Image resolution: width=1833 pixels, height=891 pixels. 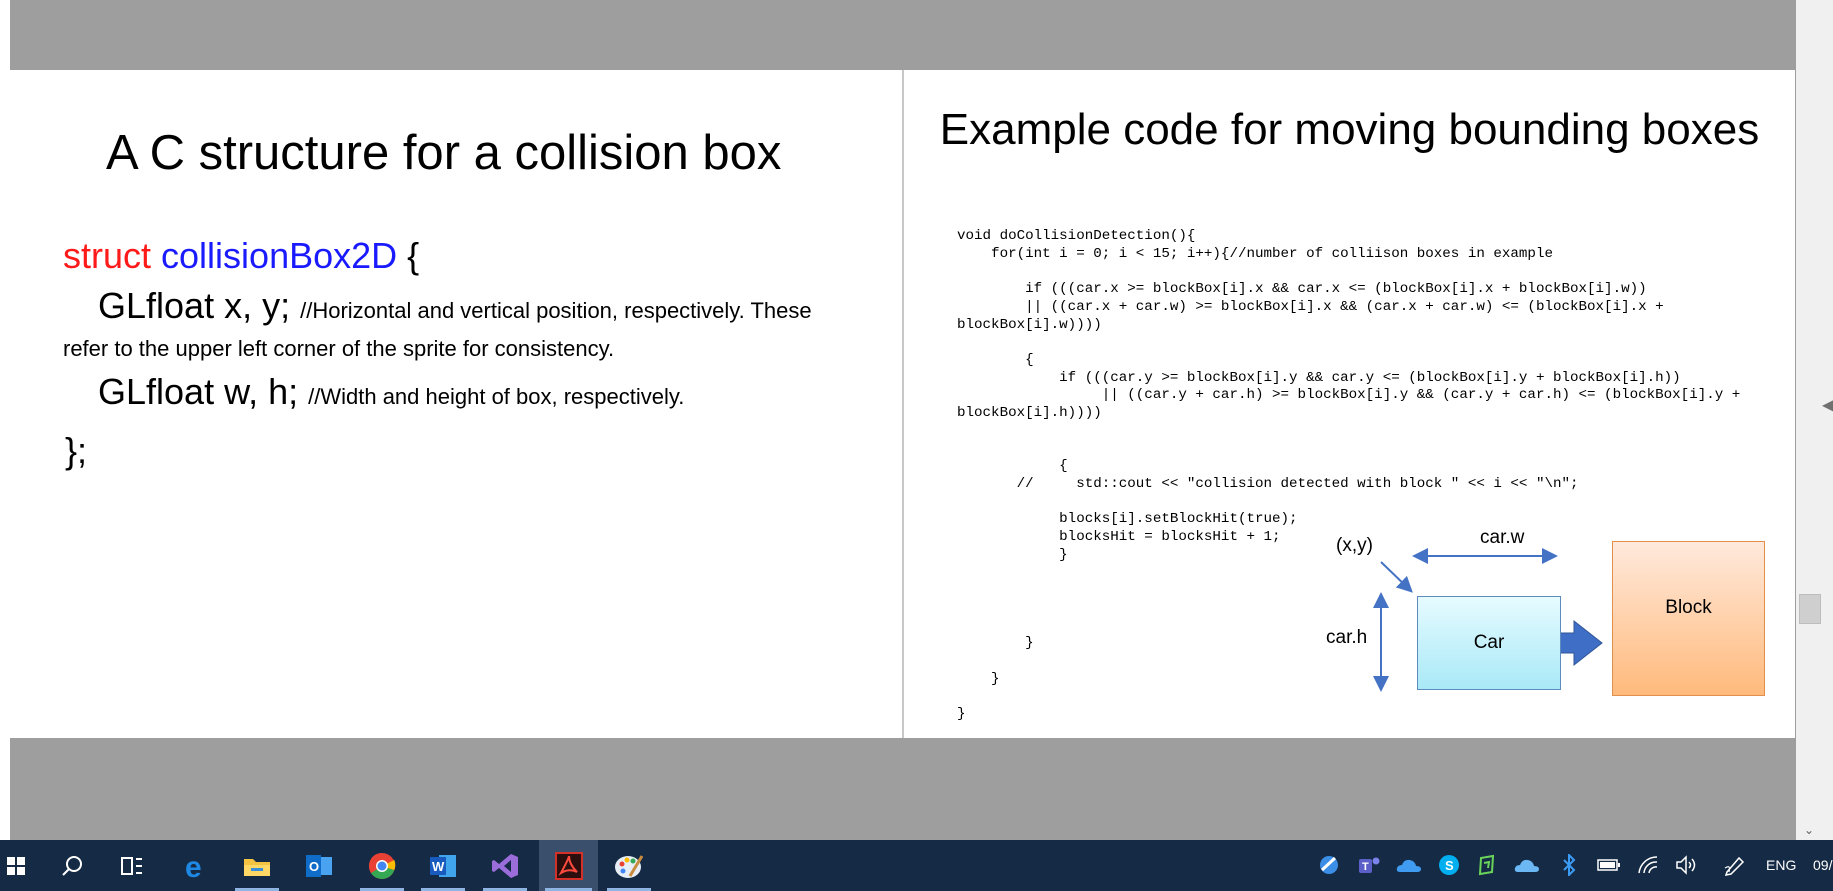 I want to click on task-view-button, so click(x=132, y=865).